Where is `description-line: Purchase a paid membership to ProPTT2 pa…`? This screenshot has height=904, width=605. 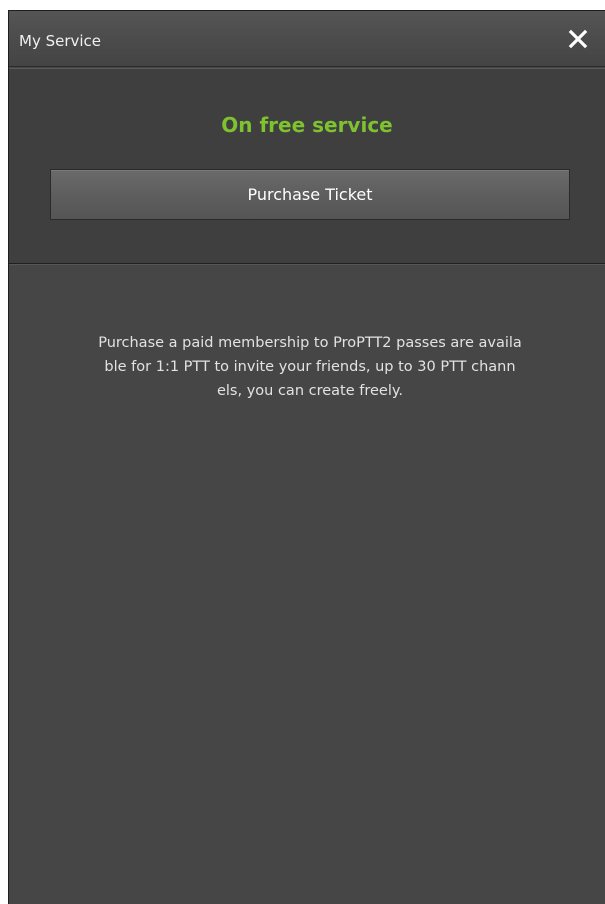
description-line: Purchase a paid membership to ProPTT2 pa… is located at coordinates (310, 343).